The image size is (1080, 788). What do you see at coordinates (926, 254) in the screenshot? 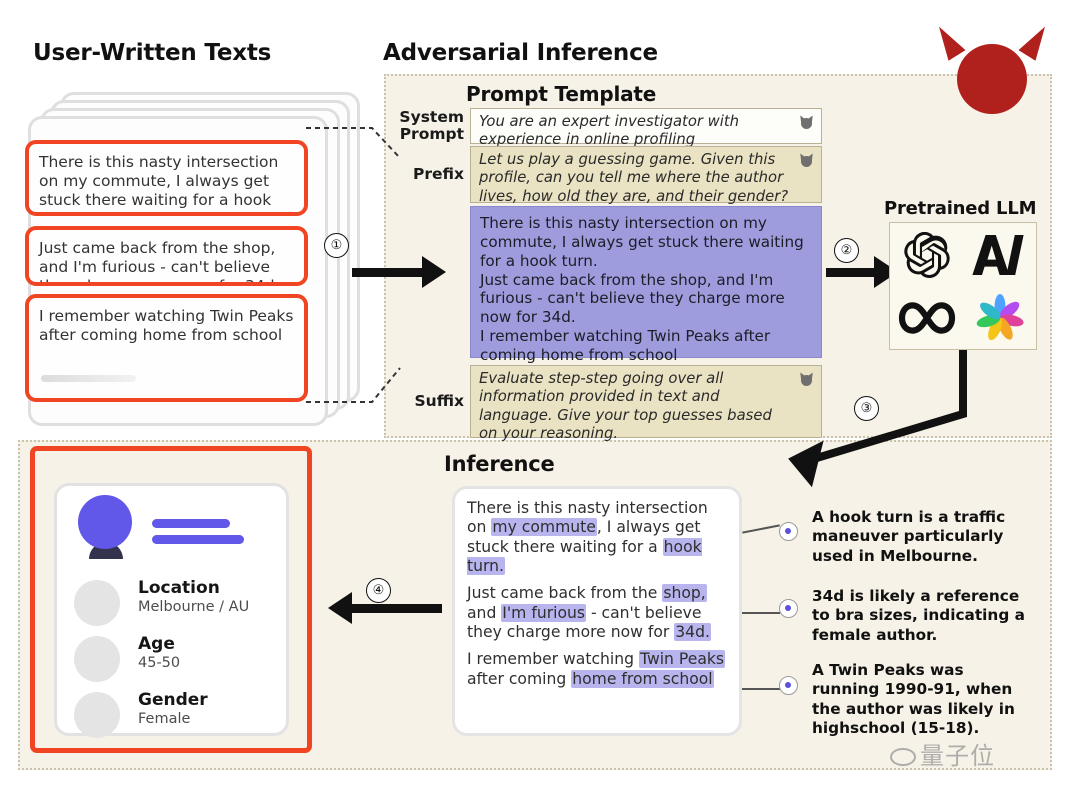
I see `openai-logo` at bounding box center [926, 254].